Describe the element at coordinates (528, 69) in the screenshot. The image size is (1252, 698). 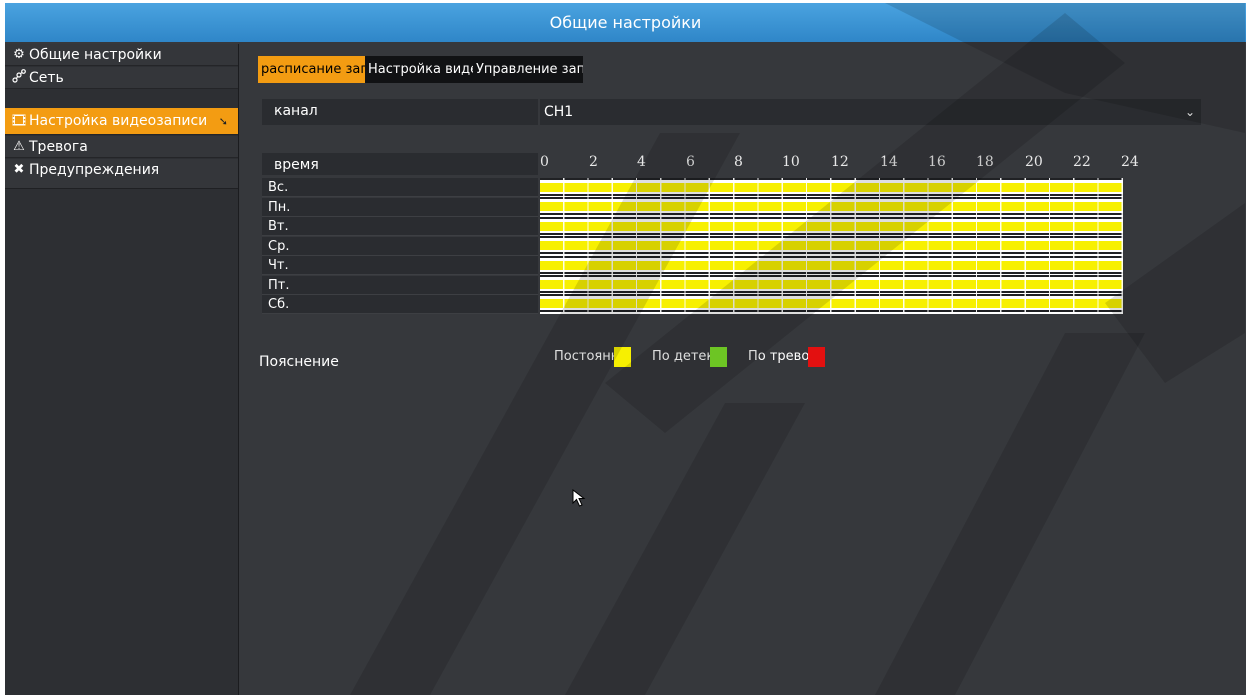
I see `tab-record-management: Управление записью` at that location.